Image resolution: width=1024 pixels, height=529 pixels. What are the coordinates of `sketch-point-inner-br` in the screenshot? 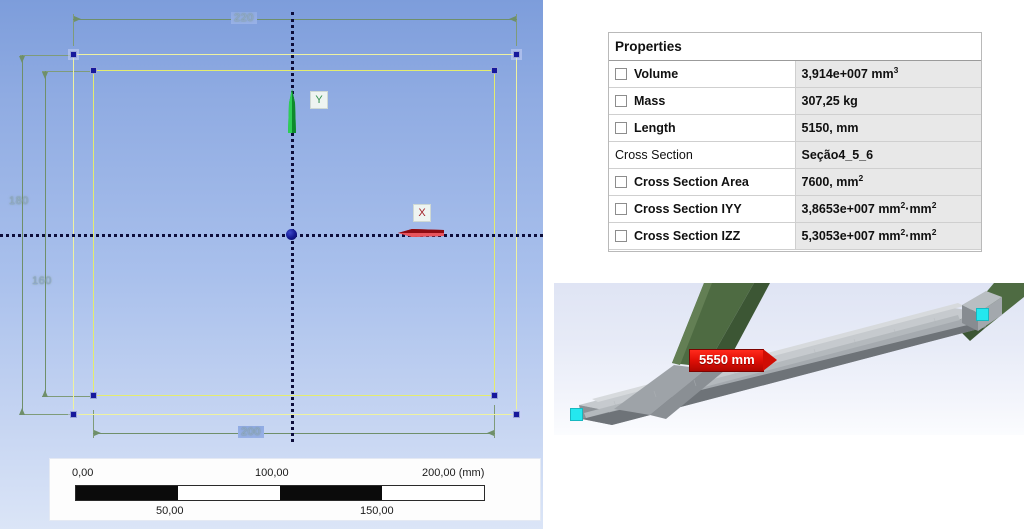 It's located at (494, 395).